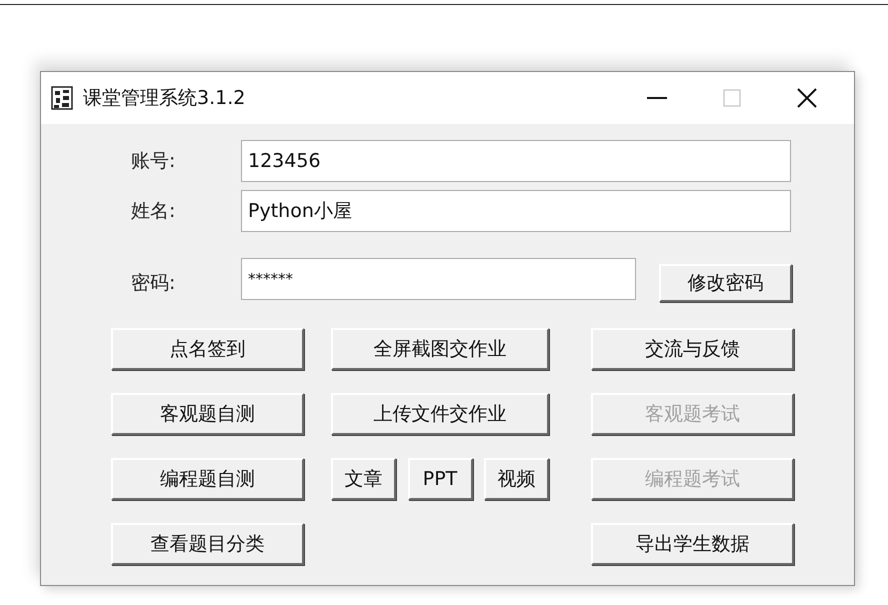 This screenshot has height=605, width=888. Describe the element at coordinates (207, 349) in the screenshot. I see `action-button: 点名签到` at that location.